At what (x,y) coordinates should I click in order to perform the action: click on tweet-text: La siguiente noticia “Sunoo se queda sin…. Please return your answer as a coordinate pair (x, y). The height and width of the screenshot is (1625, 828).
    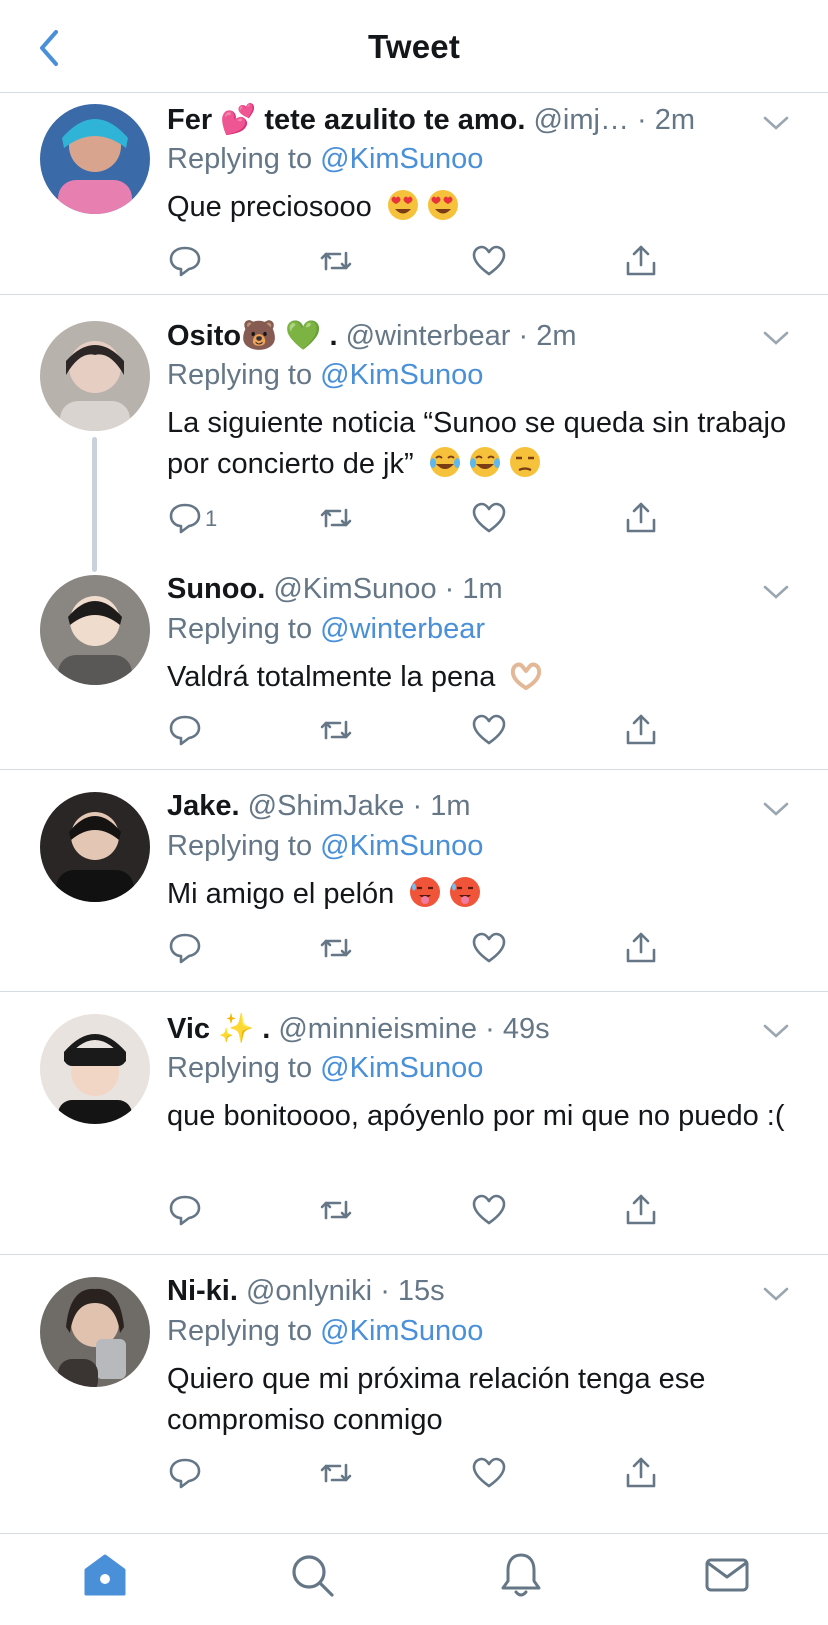
    Looking at the image, I should click on (477, 443).